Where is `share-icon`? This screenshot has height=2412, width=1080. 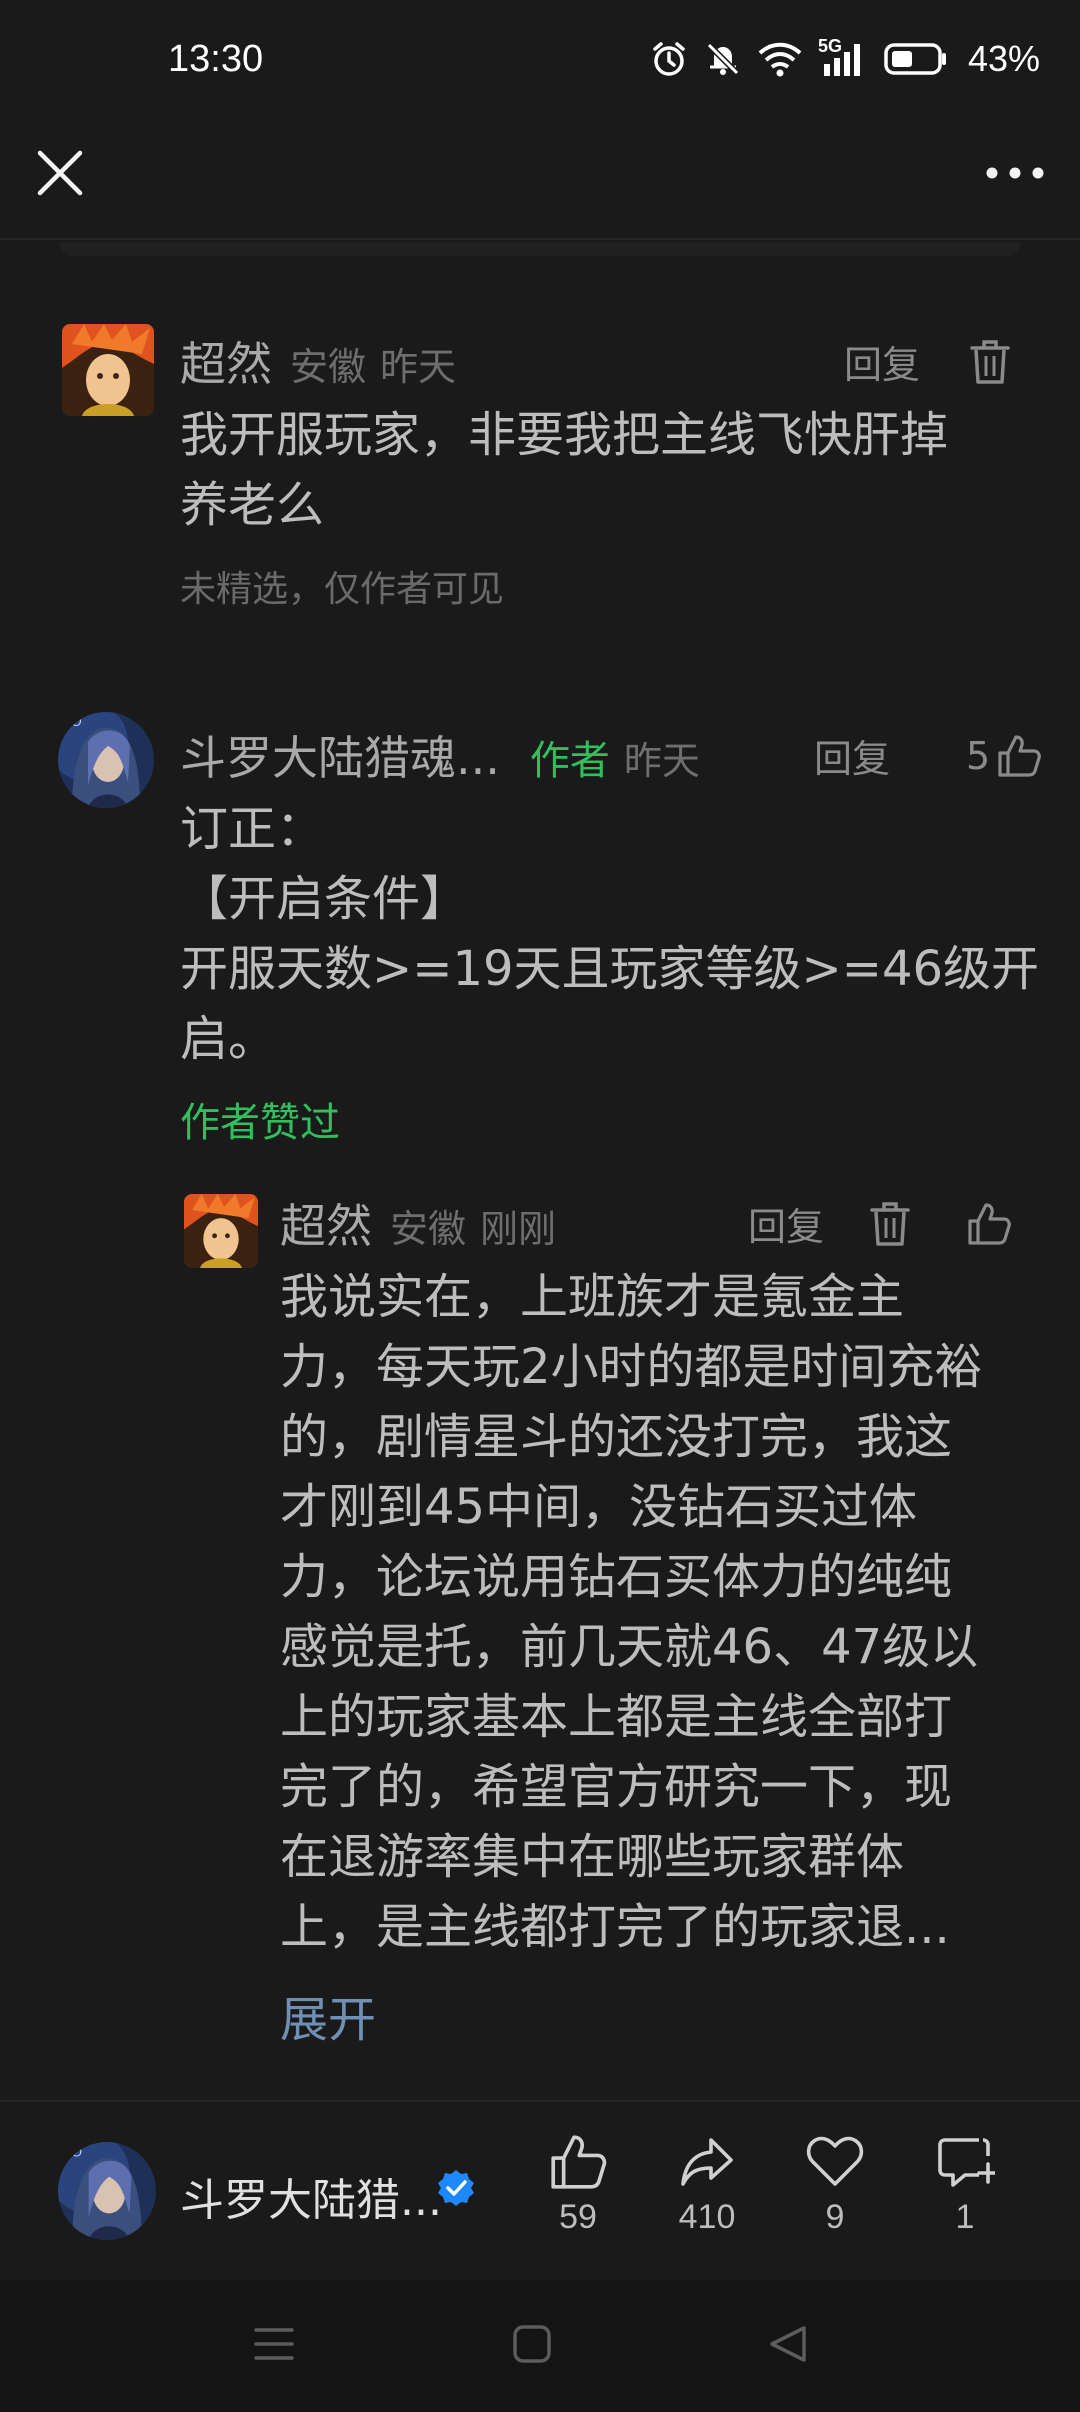
share-icon is located at coordinates (707, 2162).